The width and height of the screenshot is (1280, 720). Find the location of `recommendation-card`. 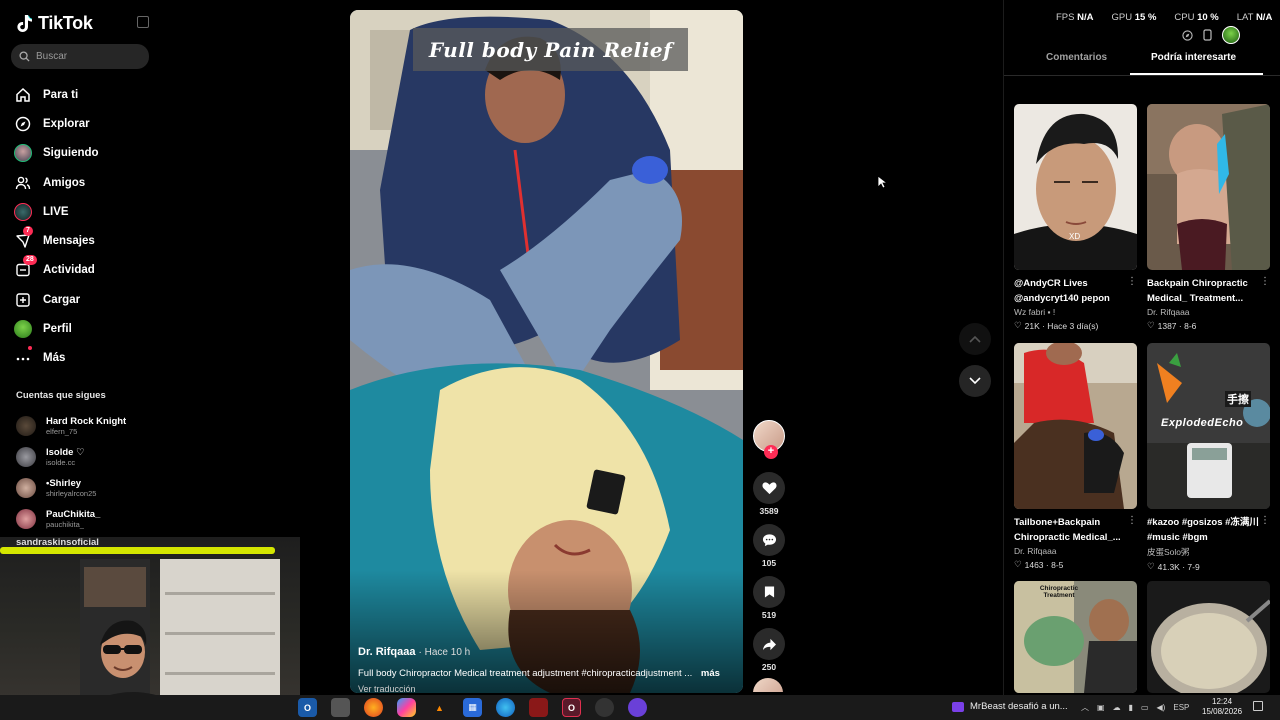

recommendation-card is located at coordinates (1208, 637).